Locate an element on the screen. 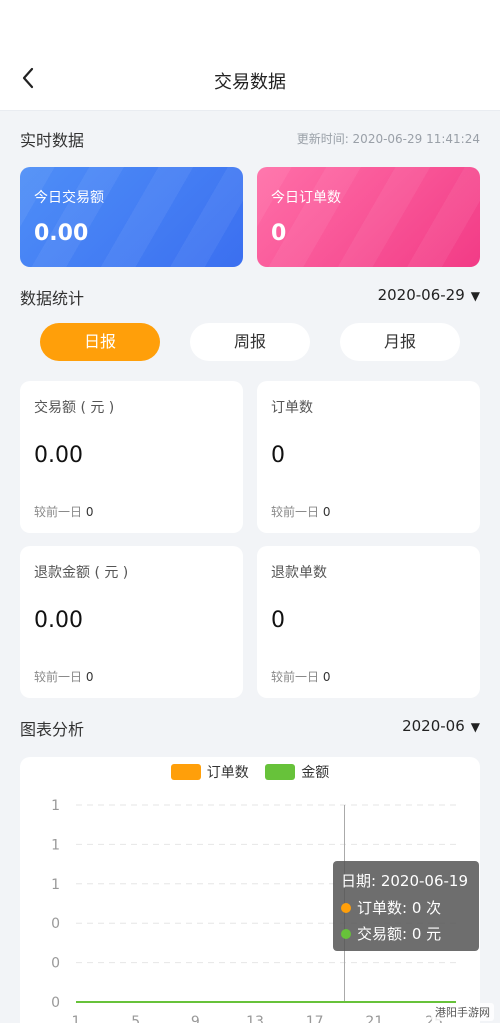 Image resolution: width=500 pixels, height=1023 pixels. x-tick-label: 5 is located at coordinates (135, 1018).